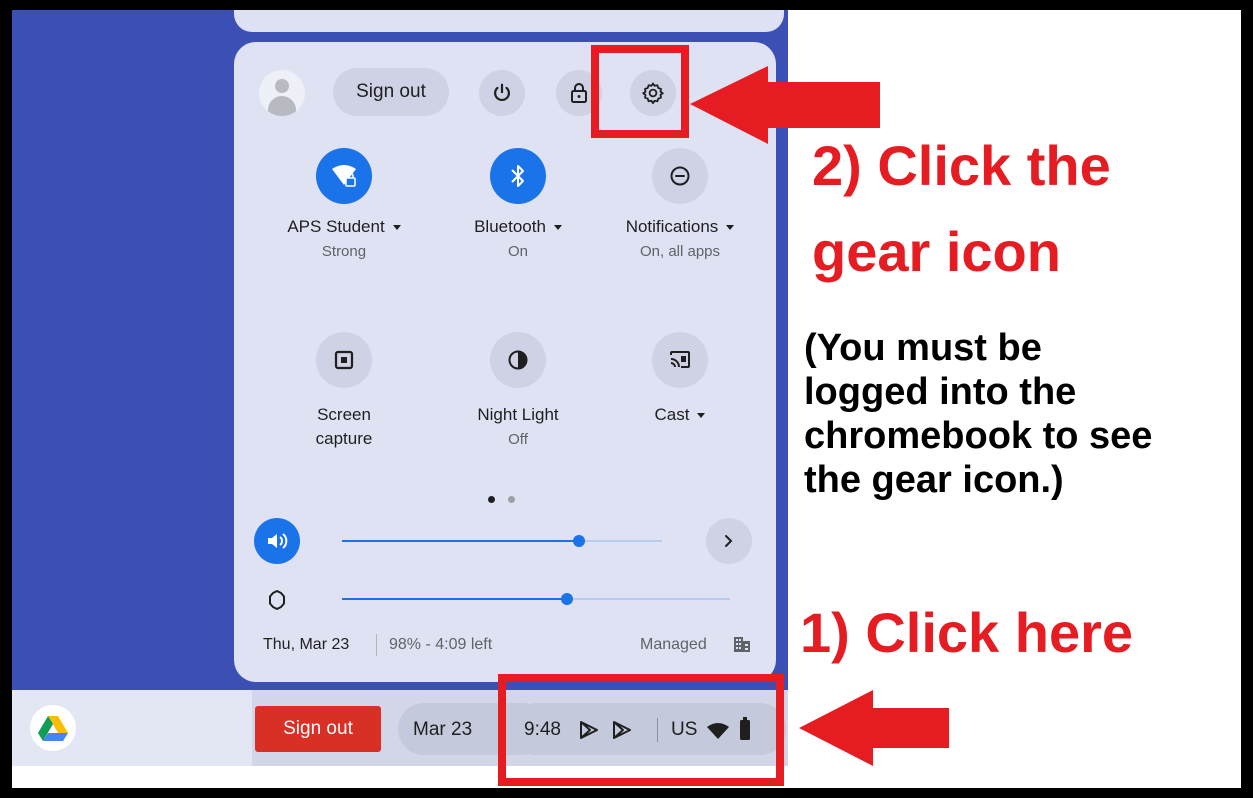 The width and height of the screenshot is (1253, 798). Describe the element at coordinates (874, 728) in the screenshot. I see `arrow-left-icon` at that location.